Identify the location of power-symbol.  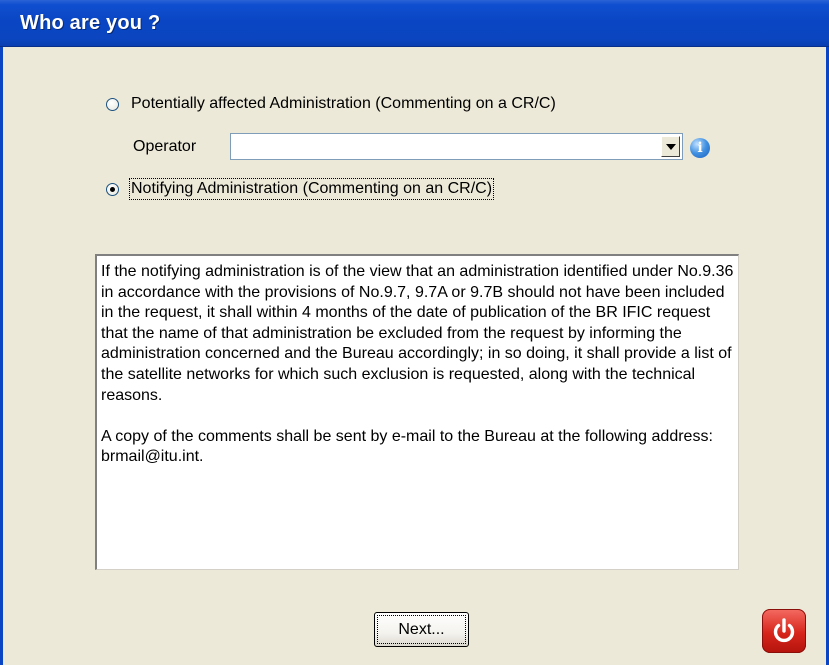
(784, 630).